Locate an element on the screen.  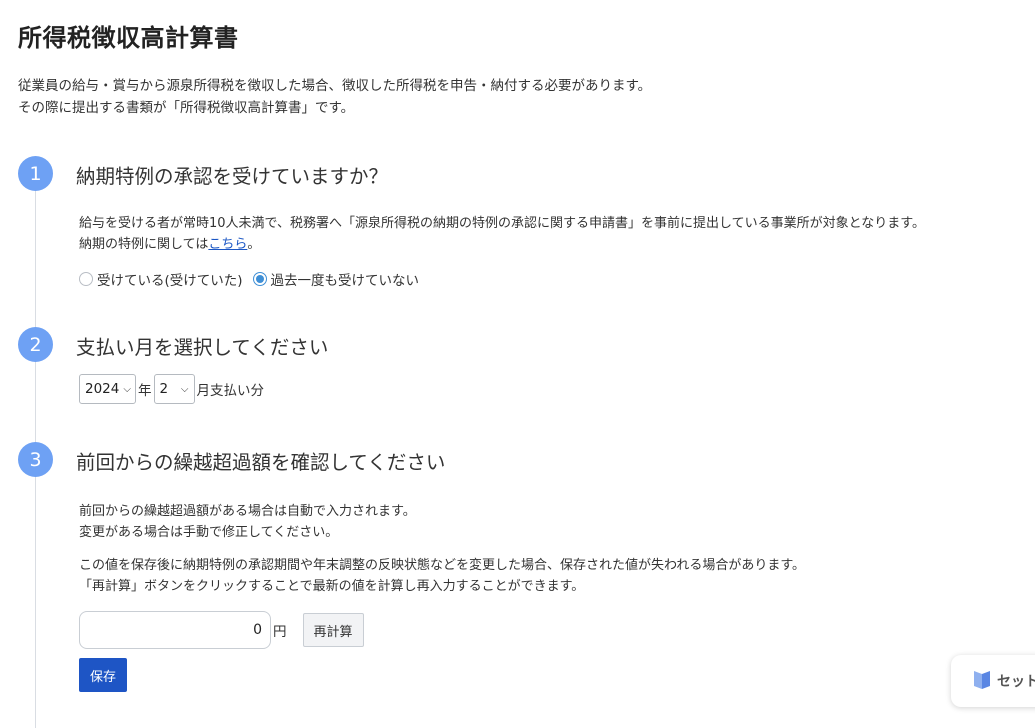
recalculate-button: 再計算 is located at coordinates (333, 630).